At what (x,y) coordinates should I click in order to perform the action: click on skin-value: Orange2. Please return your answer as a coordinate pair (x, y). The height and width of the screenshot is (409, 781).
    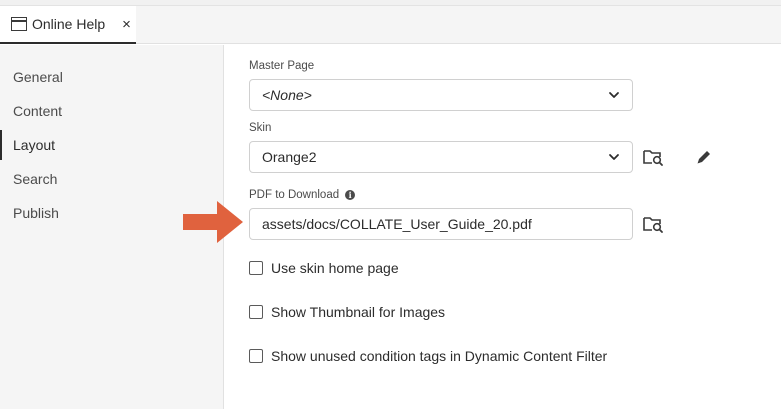
    Looking at the image, I should click on (289, 157).